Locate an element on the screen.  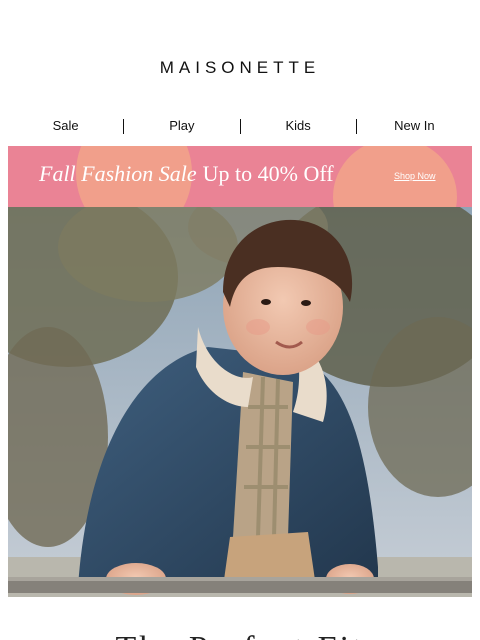
nav-item-sale: Sale is located at coordinates (65, 126).